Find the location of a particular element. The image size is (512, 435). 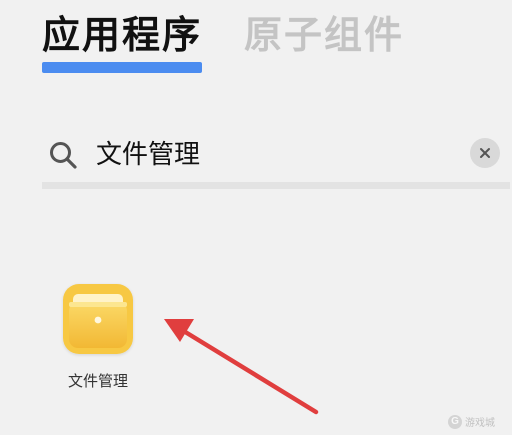

tab-applications: 应用程序 is located at coordinates (122, 35).